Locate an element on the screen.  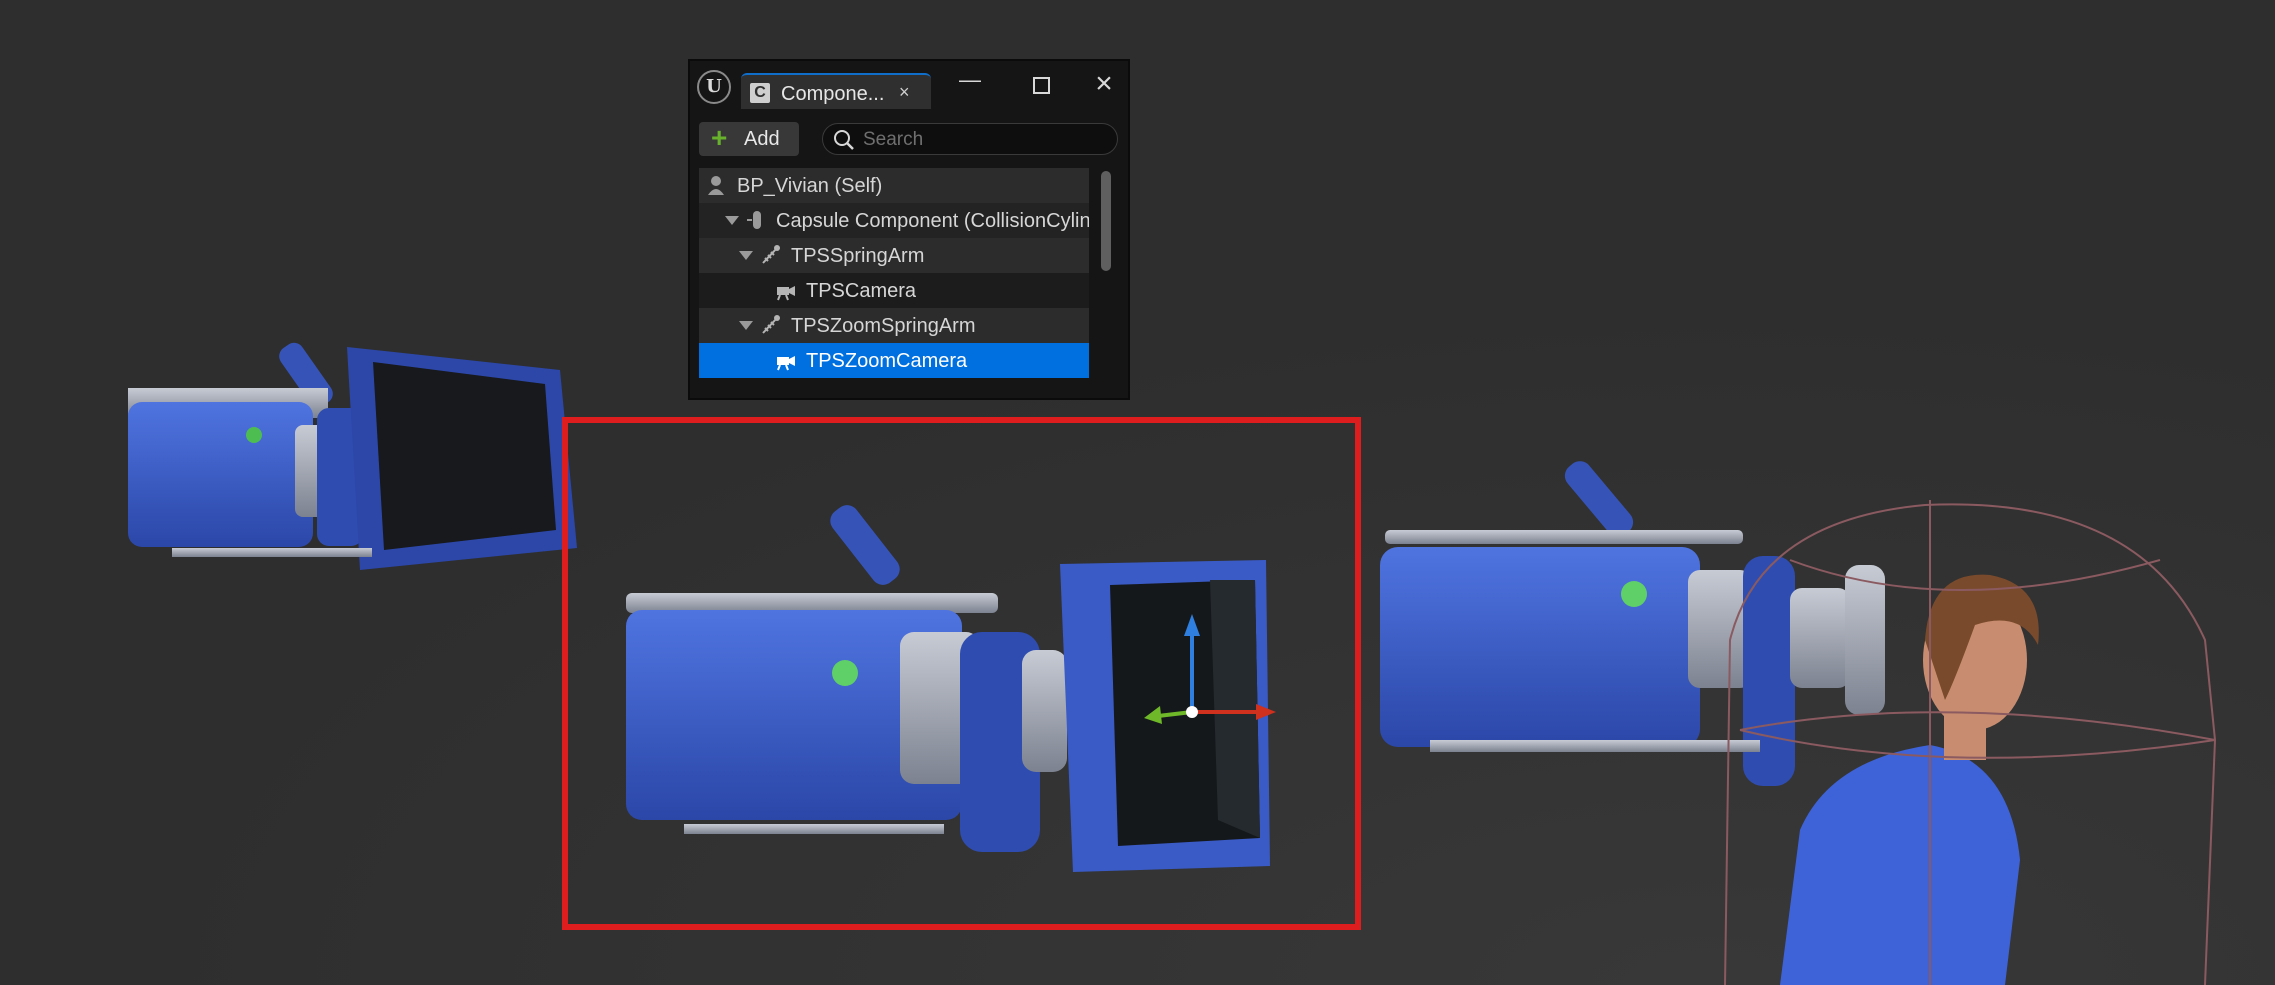
minimize-button: — is located at coordinates (970, 84).